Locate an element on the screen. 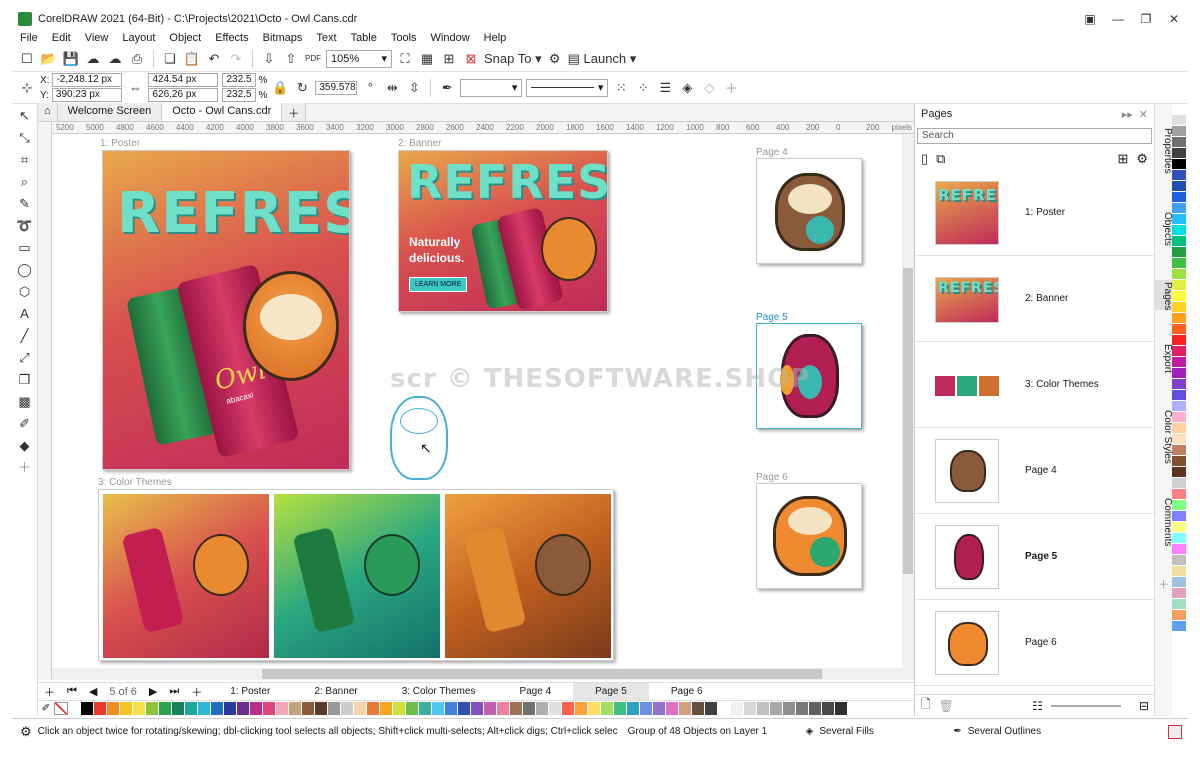 This screenshot has width=1200, height=759. list-item: Page 6 is located at coordinates (1034, 643).